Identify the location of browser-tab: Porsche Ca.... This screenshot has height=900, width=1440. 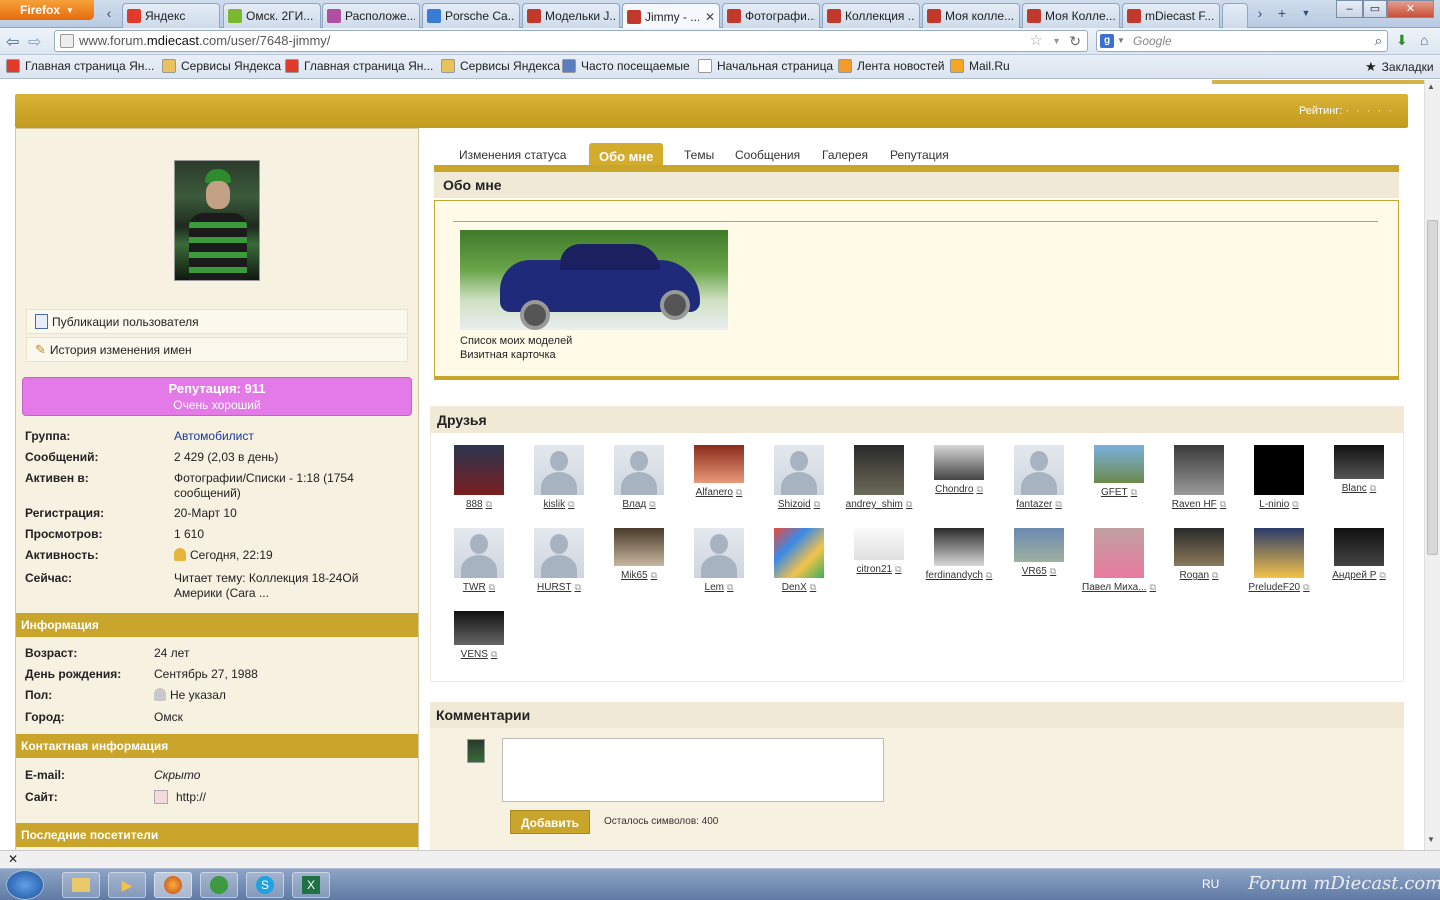
(471, 15).